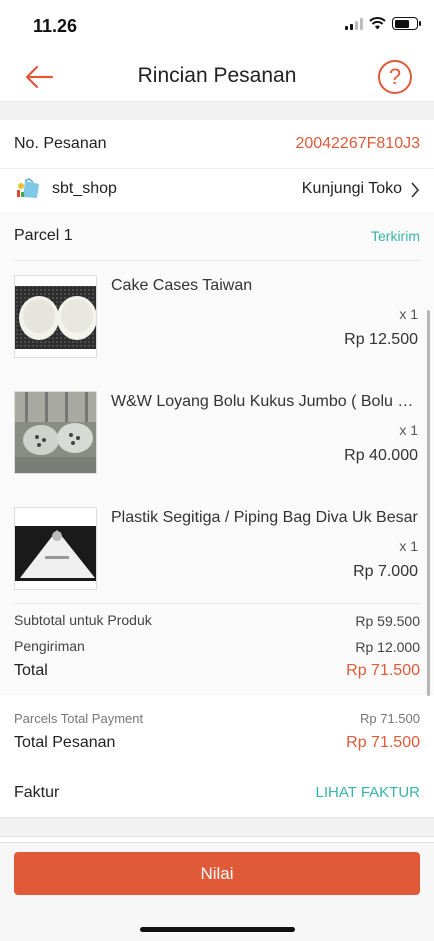  I want to click on wifi-icon, so click(377, 23).